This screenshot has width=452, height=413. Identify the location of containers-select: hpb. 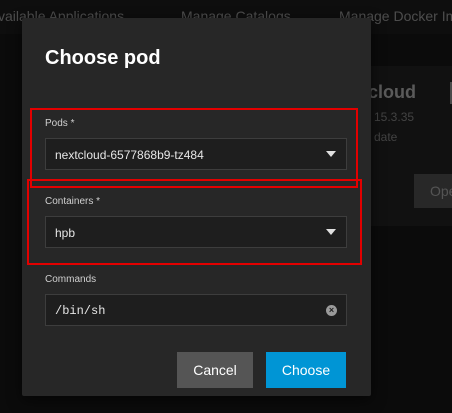
(196, 232).